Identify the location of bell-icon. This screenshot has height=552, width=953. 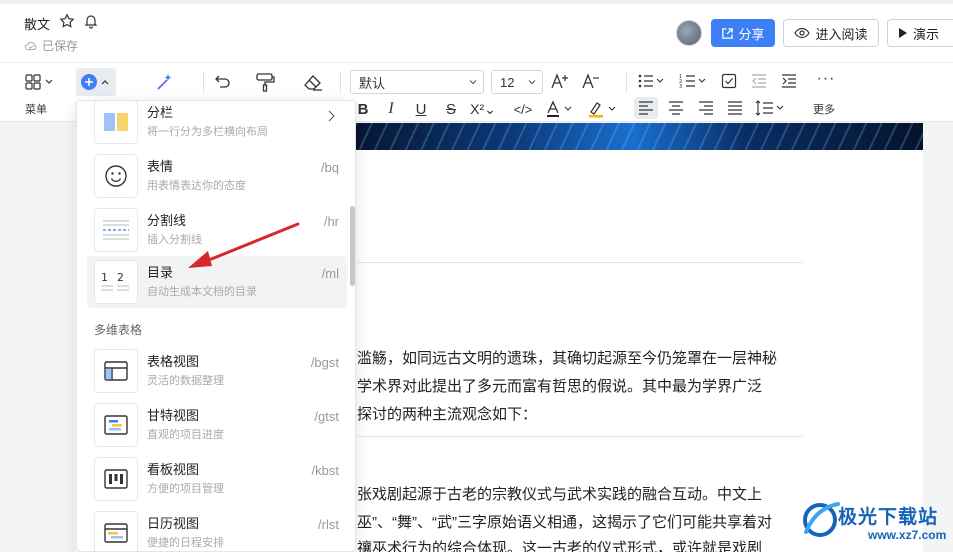
(91, 21).